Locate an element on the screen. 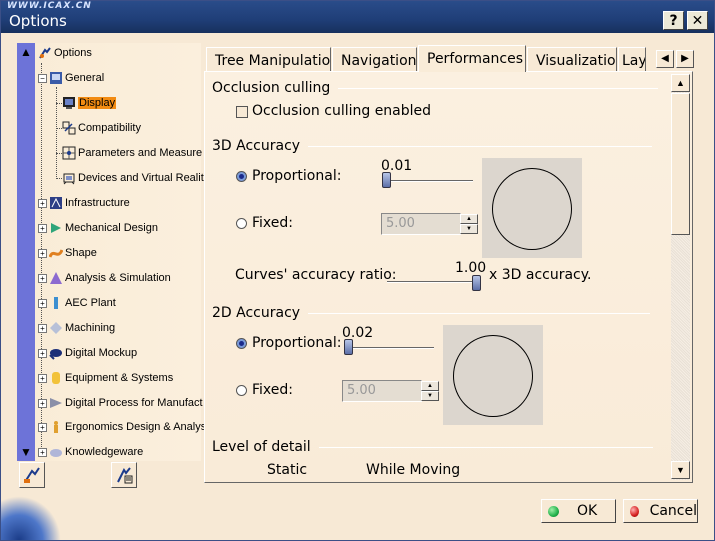 Image resolution: width=715 pixels, height=541 pixels. tree-item-shape: + Shape is located at coordinates (67, 253).